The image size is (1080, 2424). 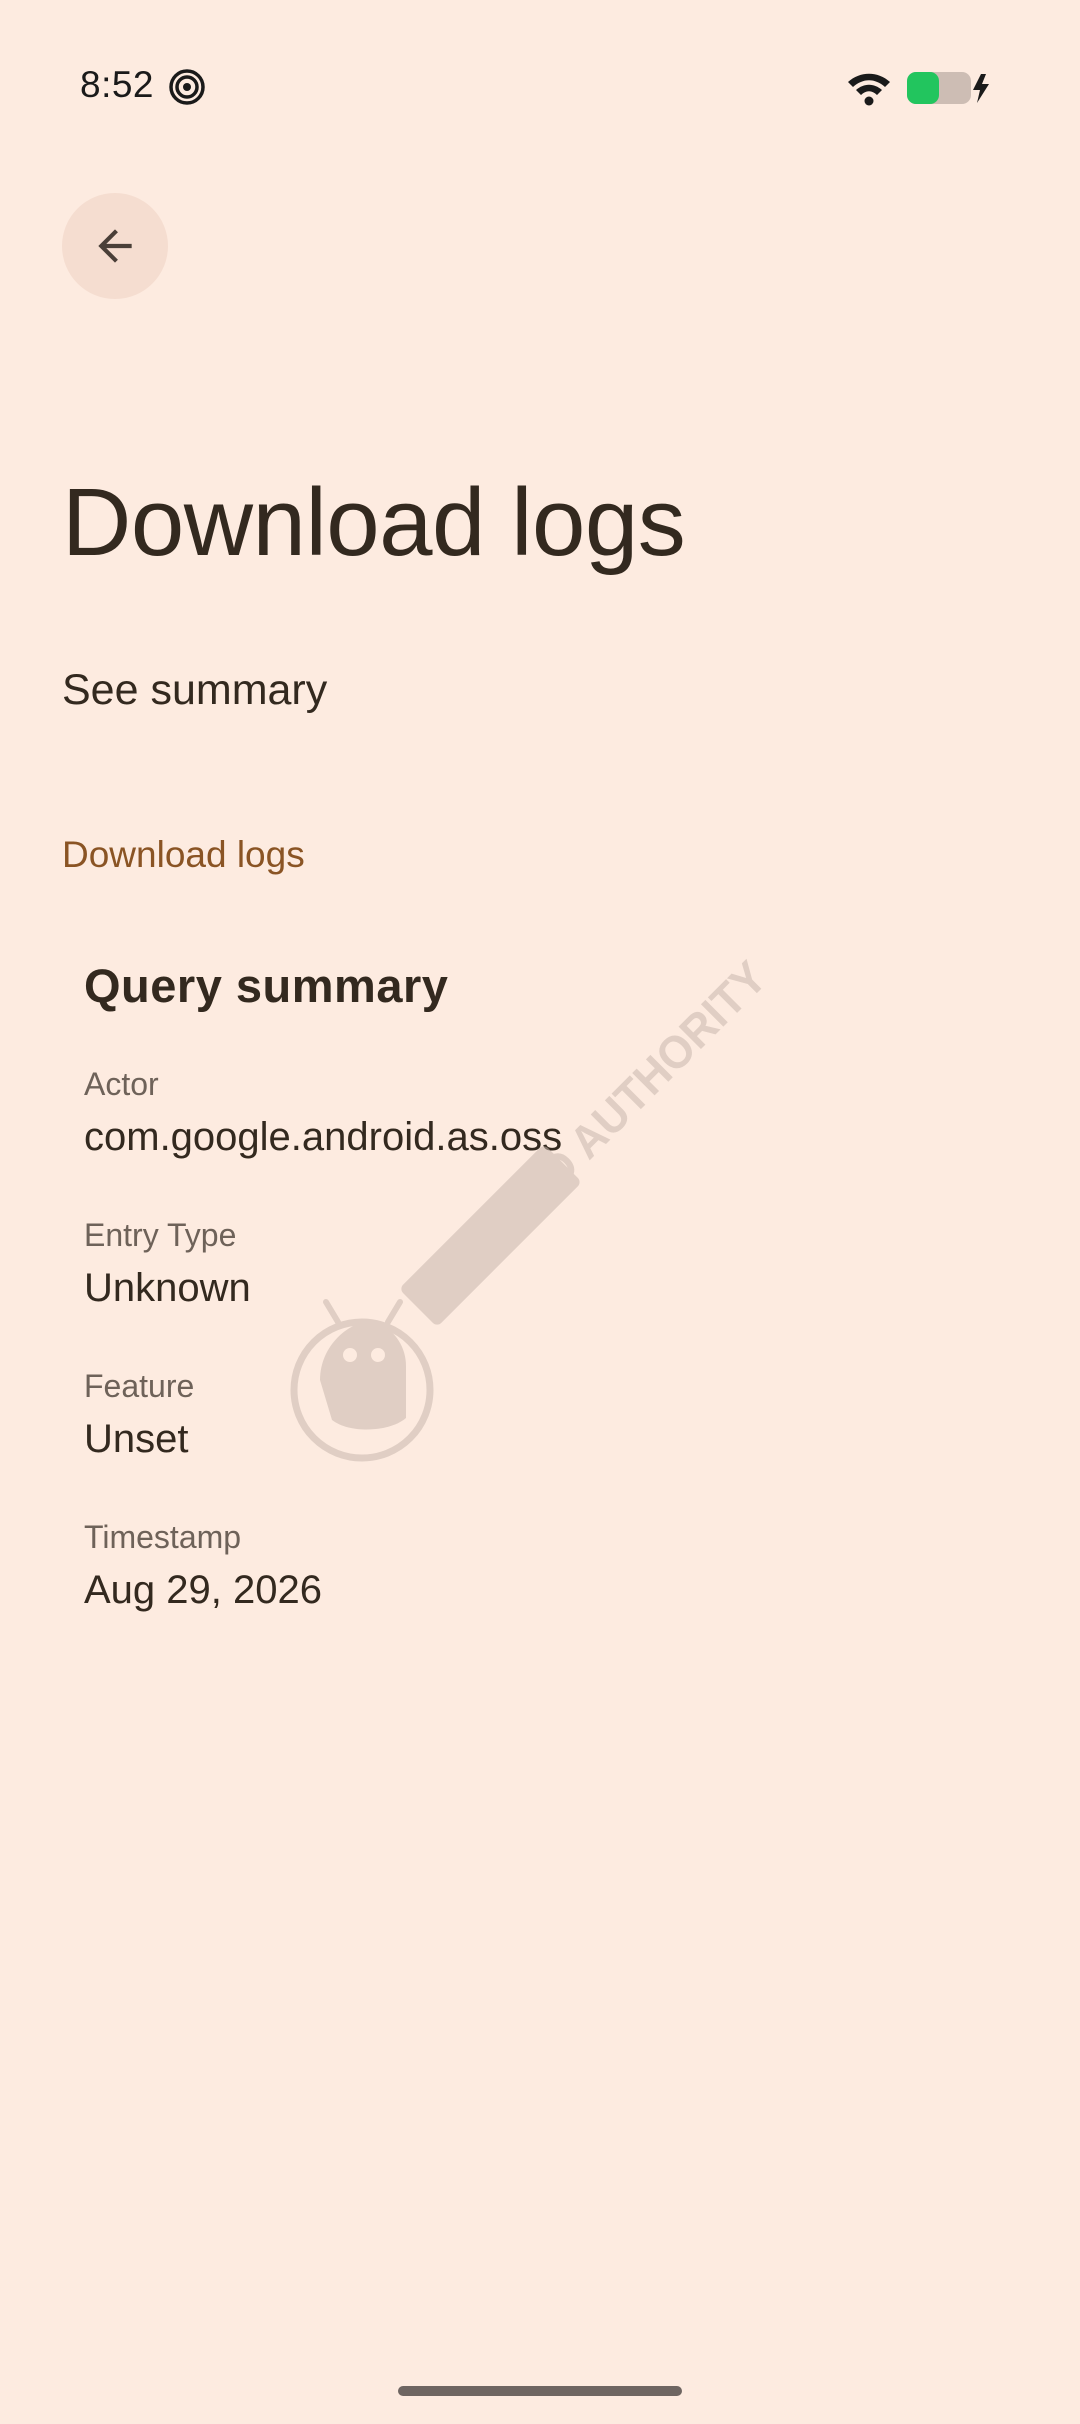 I want to click on back-button, so click(x=115, y=246).